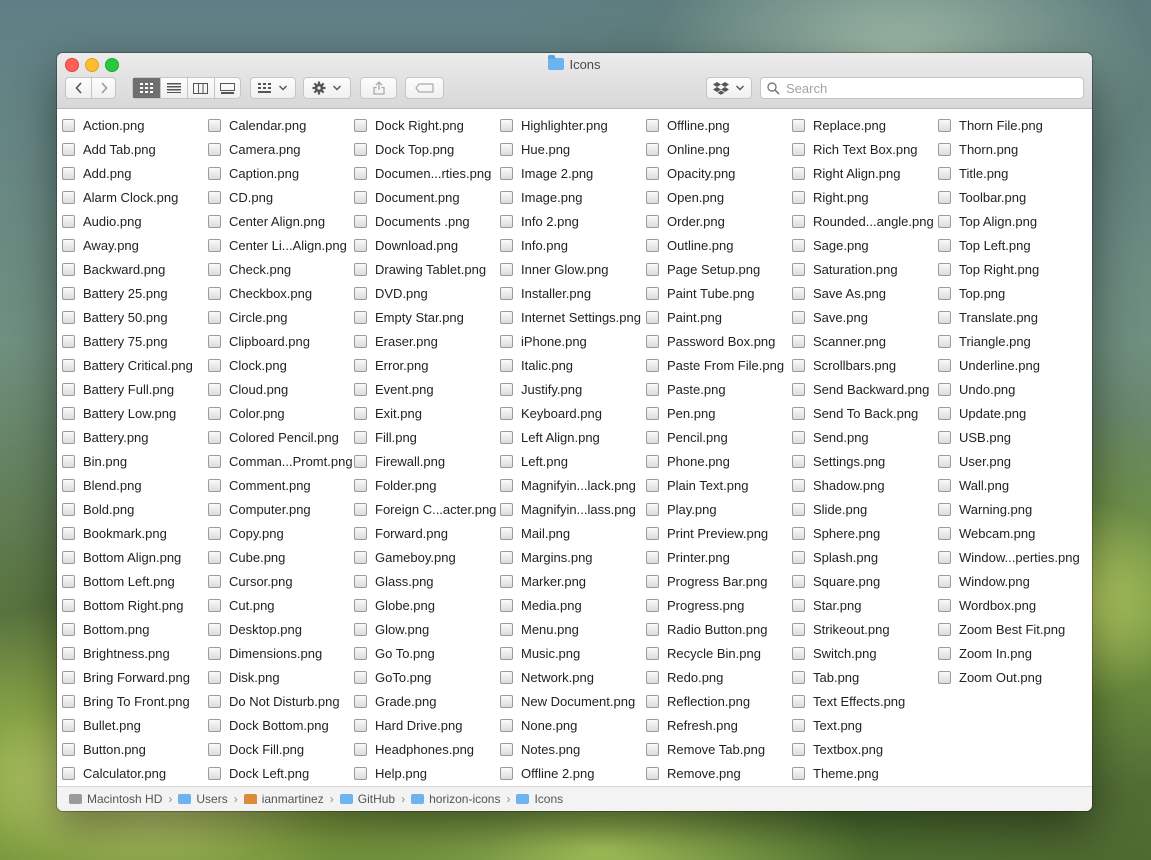 The image size is (1151, 860). Describe the element at coordinates (570, 317) in the screenshot. I see `file-item: Internet Settings.png` at that location.